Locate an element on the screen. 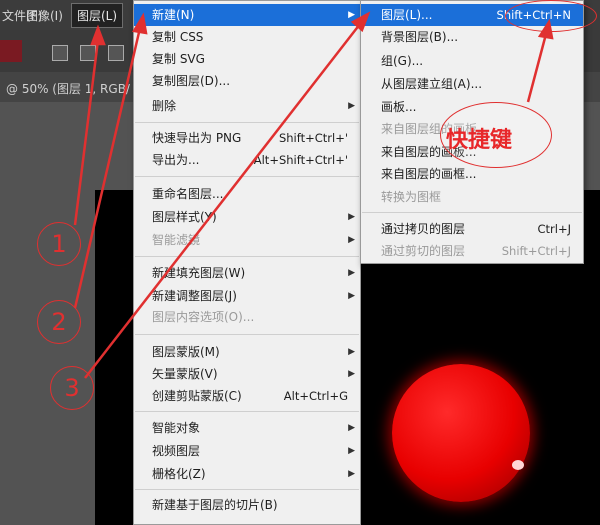  menu-item-label: 新建填充图层(W) is located at coordinates (199, 273).